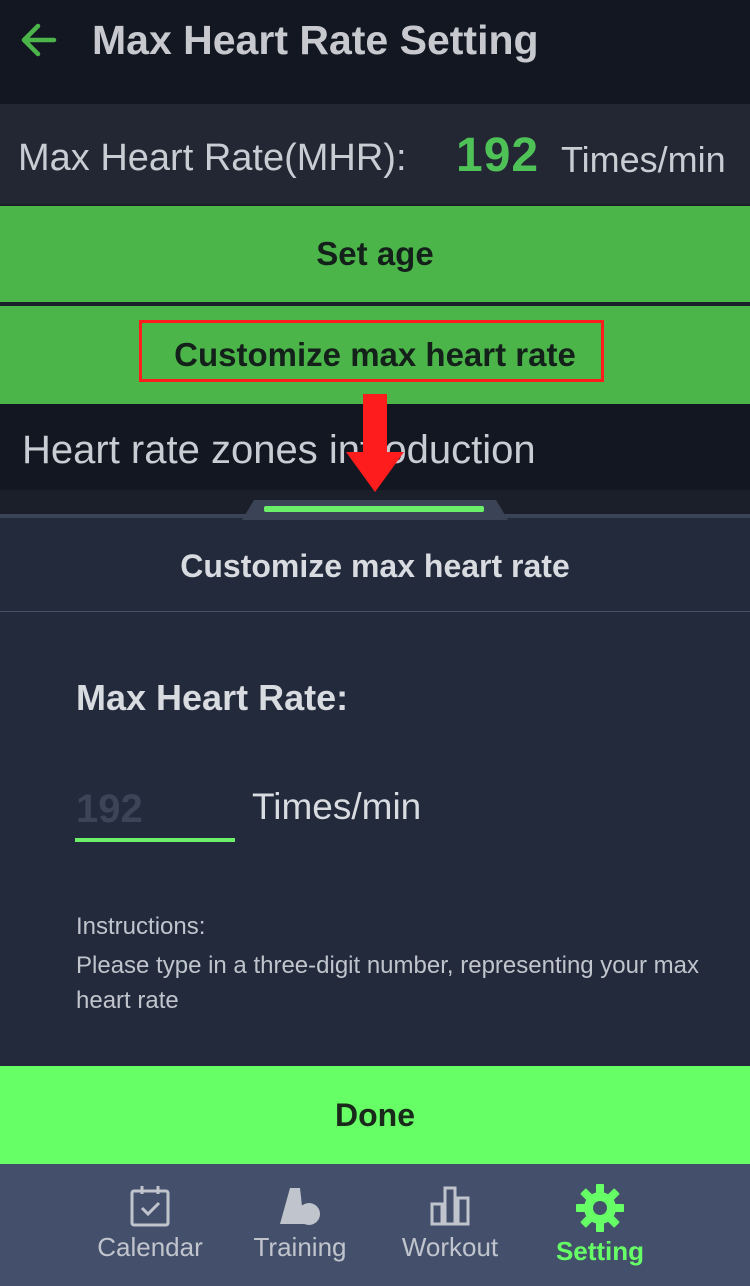 This screenshot has width=750, height=1286. Describe the element at coordinates (375, 516) in the screenshot. I see `sheet-top-edge` at that location.